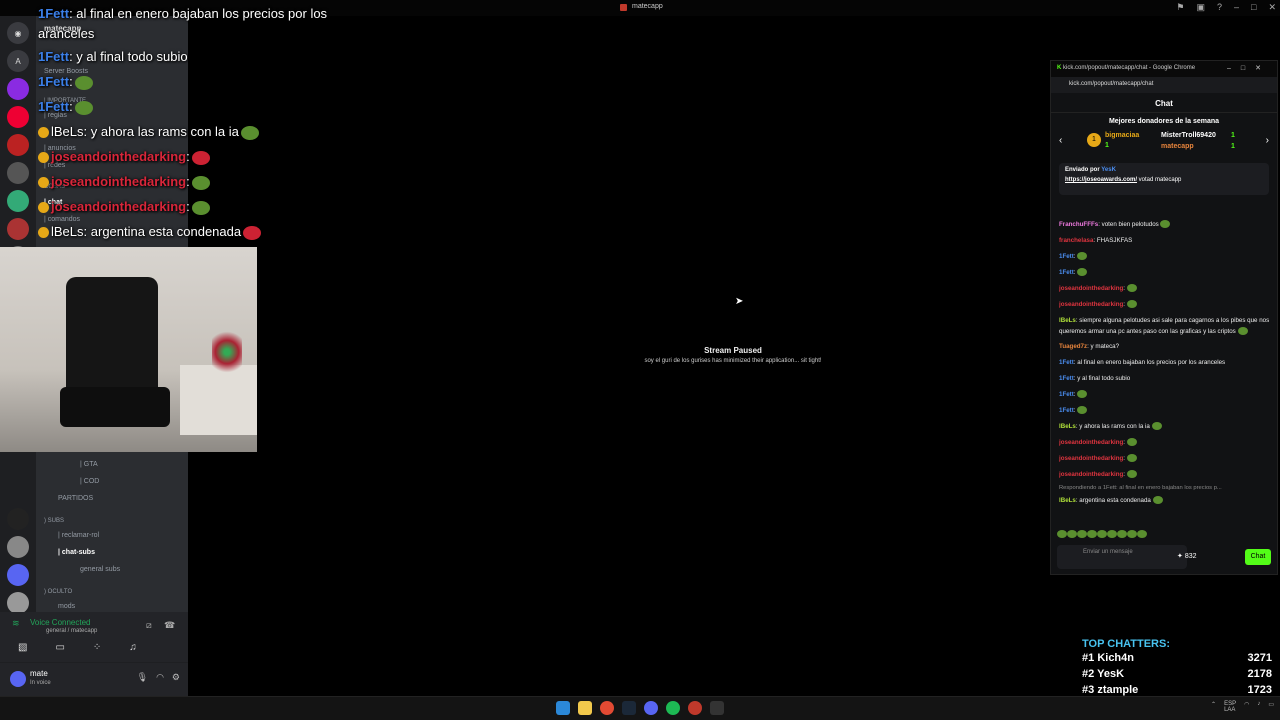 This screenshot has width=1280, height=720. I want to click on voice-status: Voice Connected, so click(60, 622).